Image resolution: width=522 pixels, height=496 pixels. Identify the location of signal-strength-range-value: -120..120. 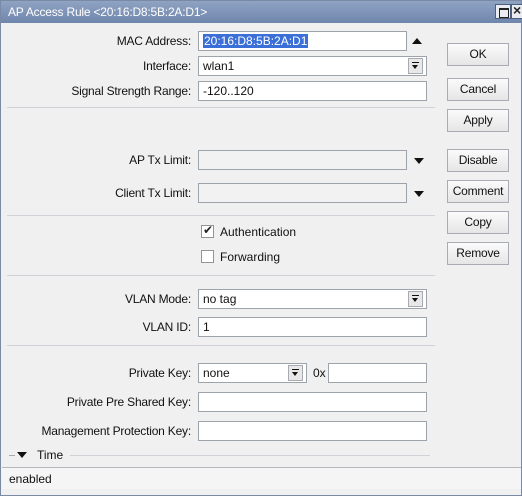
(228, 91).